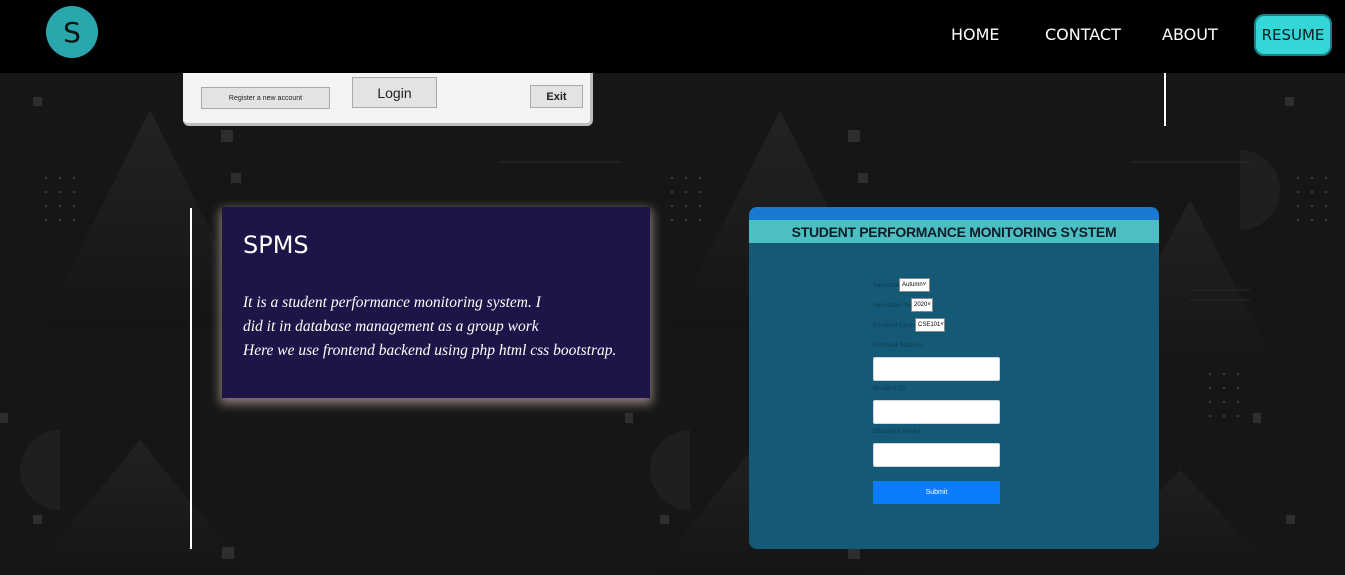 The image size is (1345, 575). Describe the element at coordinates (898, 345) in the screenshot. I see `section-label: Enrolled Section:` at that location.